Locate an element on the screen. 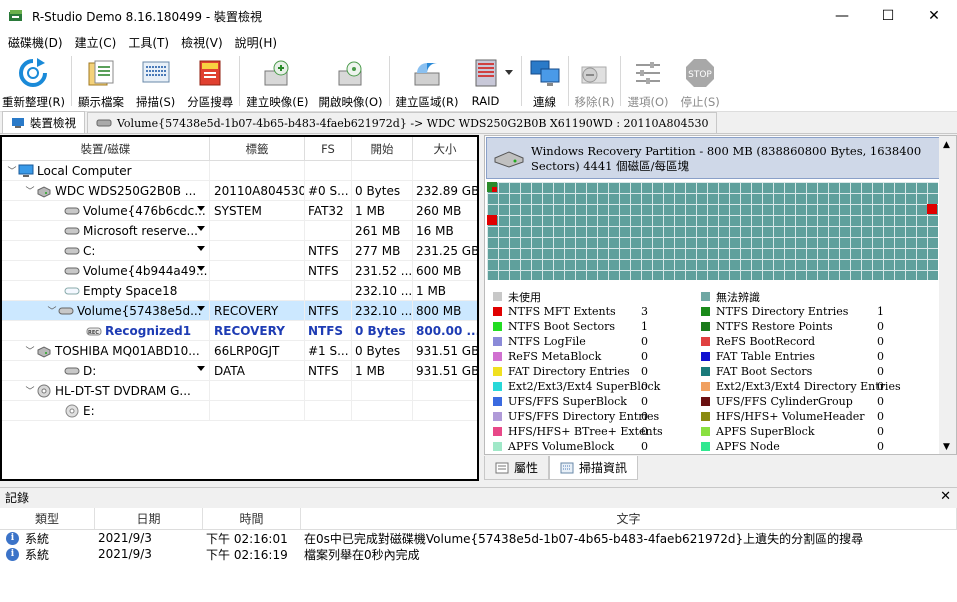 This screenshot has width=957, height=602. close-button: ✕ is located at coordinates (934, 16).